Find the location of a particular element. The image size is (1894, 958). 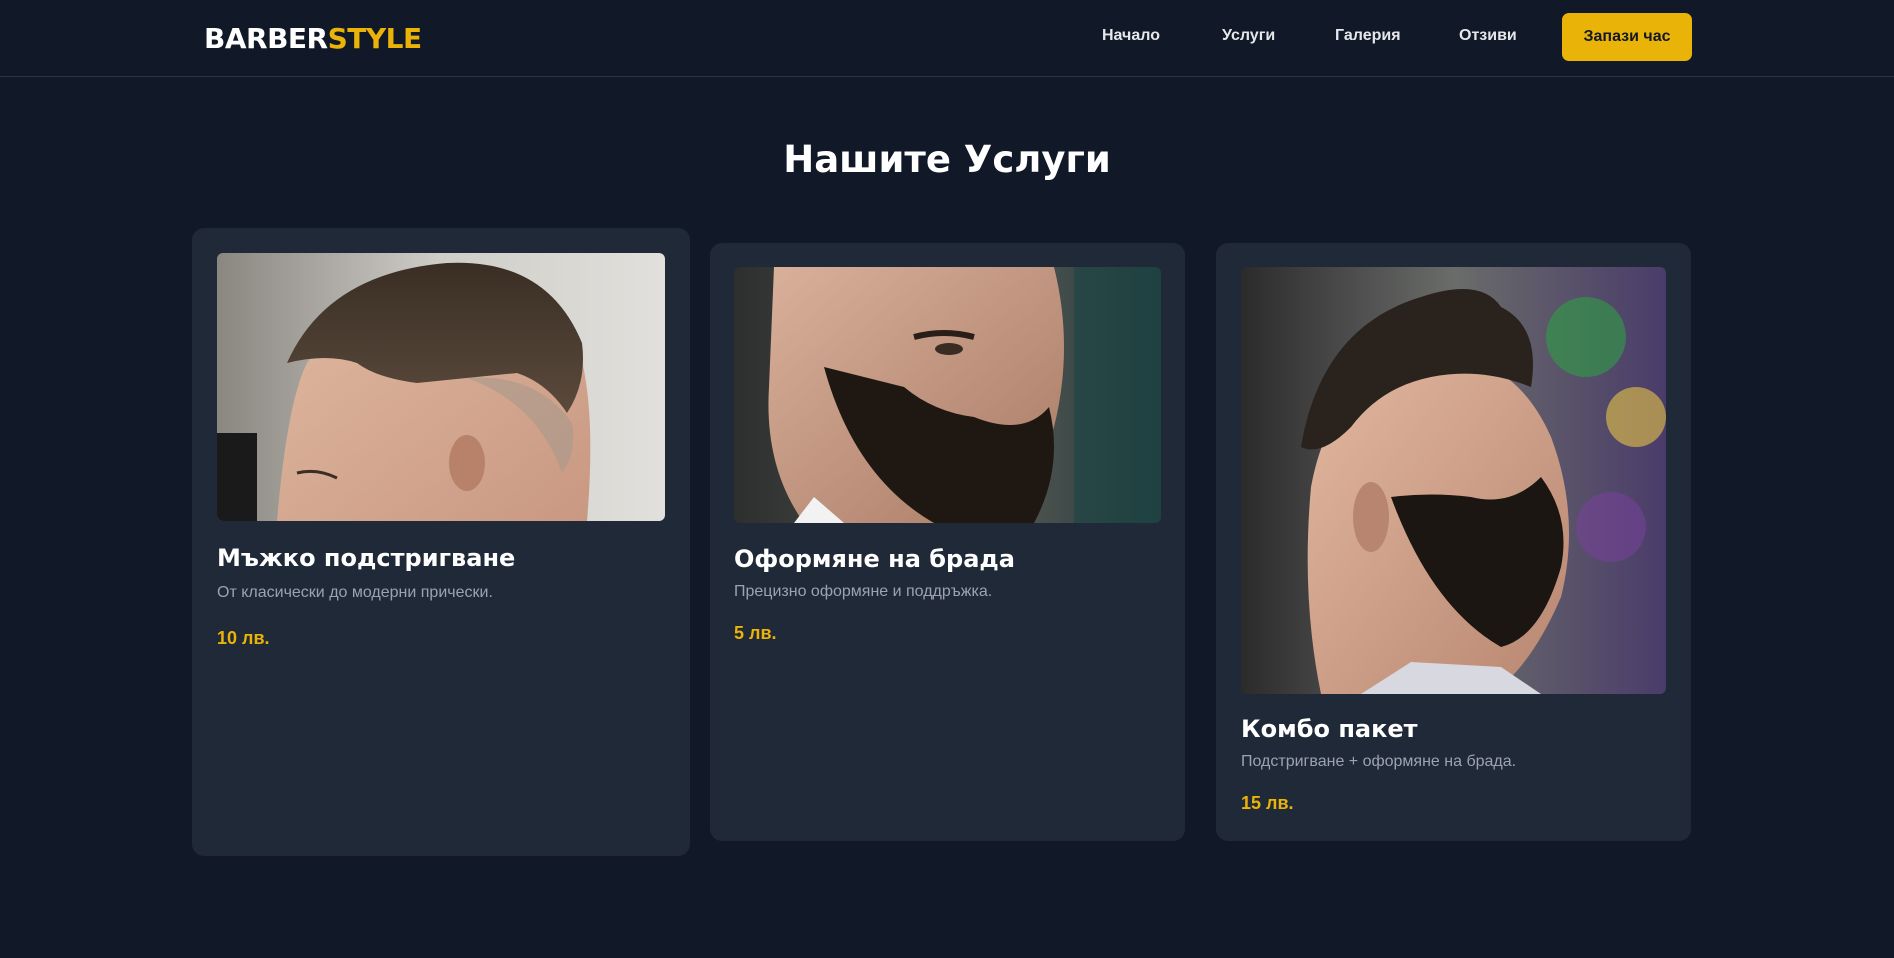

service-price: 15 лв. is located at coordinates (1267, 803).